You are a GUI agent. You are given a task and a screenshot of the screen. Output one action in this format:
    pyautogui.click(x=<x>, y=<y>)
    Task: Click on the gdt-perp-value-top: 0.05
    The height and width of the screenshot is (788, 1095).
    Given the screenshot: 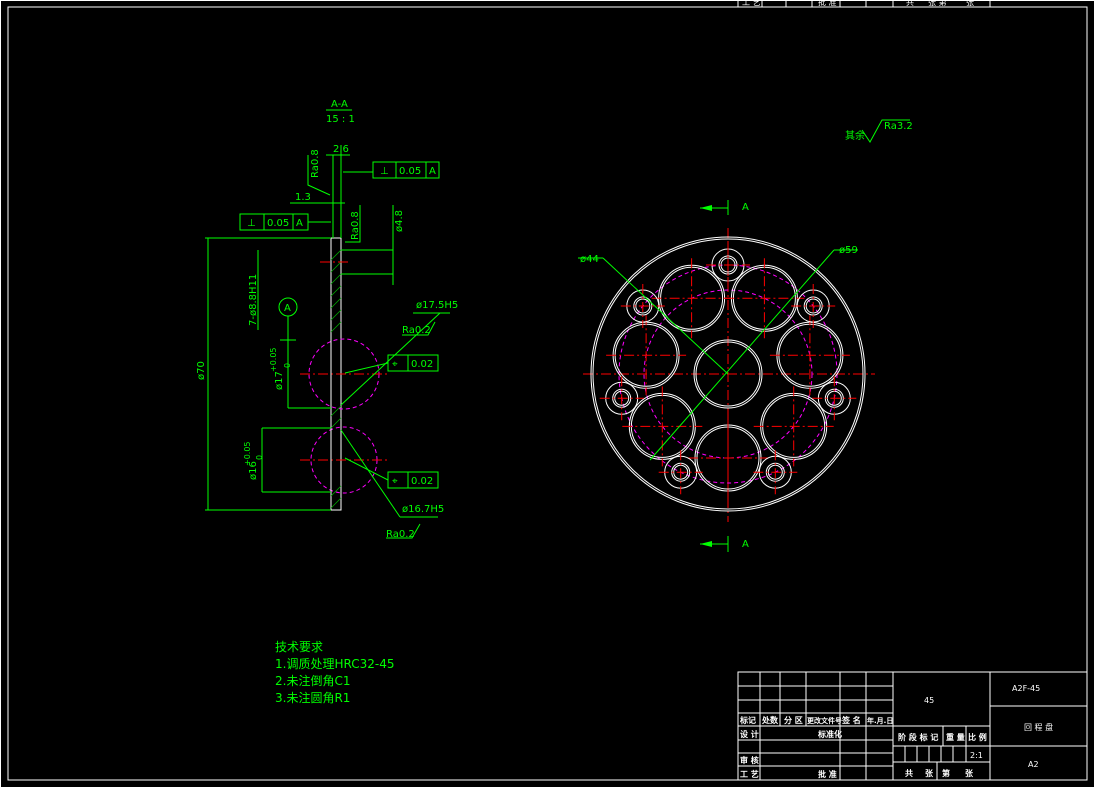 What is the action you would take?
    pyautogui.click(x=410, y=171)
    